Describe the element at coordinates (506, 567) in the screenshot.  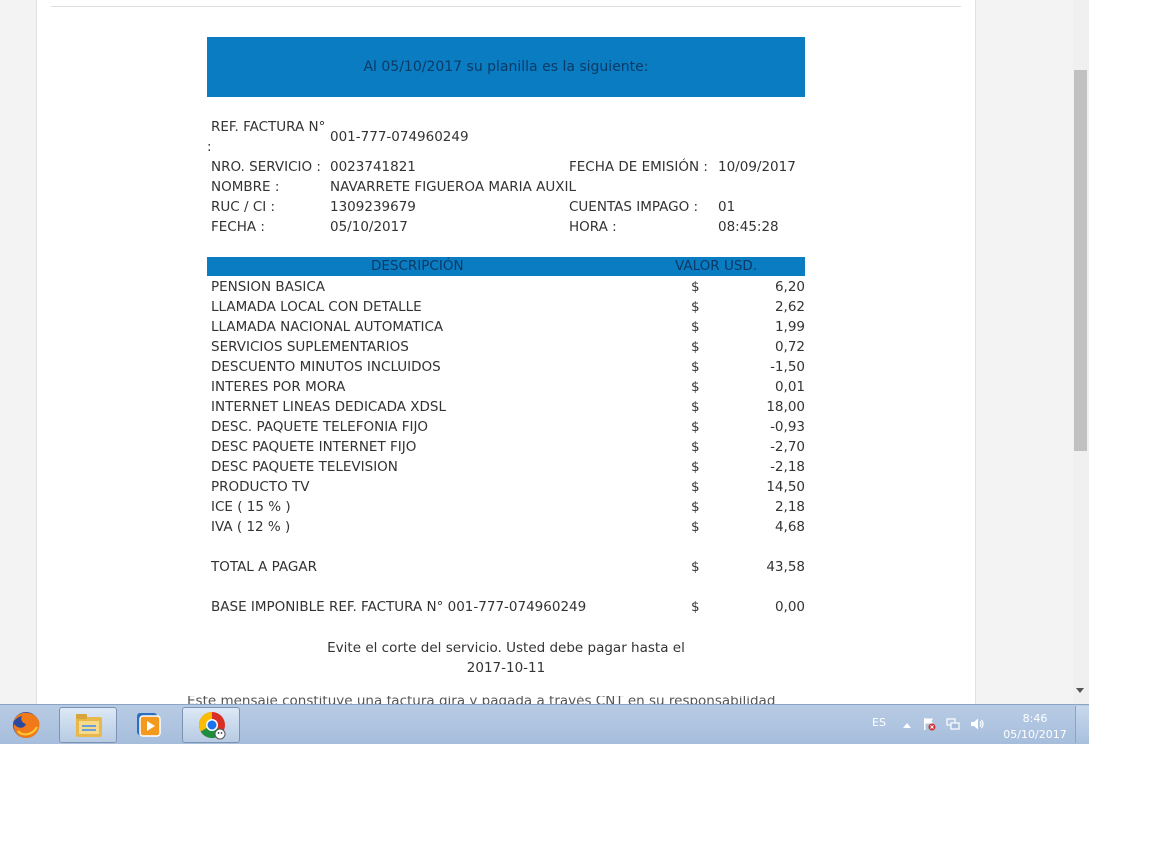
I see `total-row: TOTAL A PAGAR $43,58` at that location.